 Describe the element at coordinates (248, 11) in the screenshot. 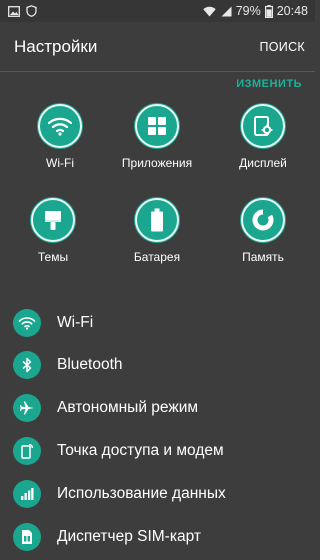

I see `battery-percent: 79%` at that location.